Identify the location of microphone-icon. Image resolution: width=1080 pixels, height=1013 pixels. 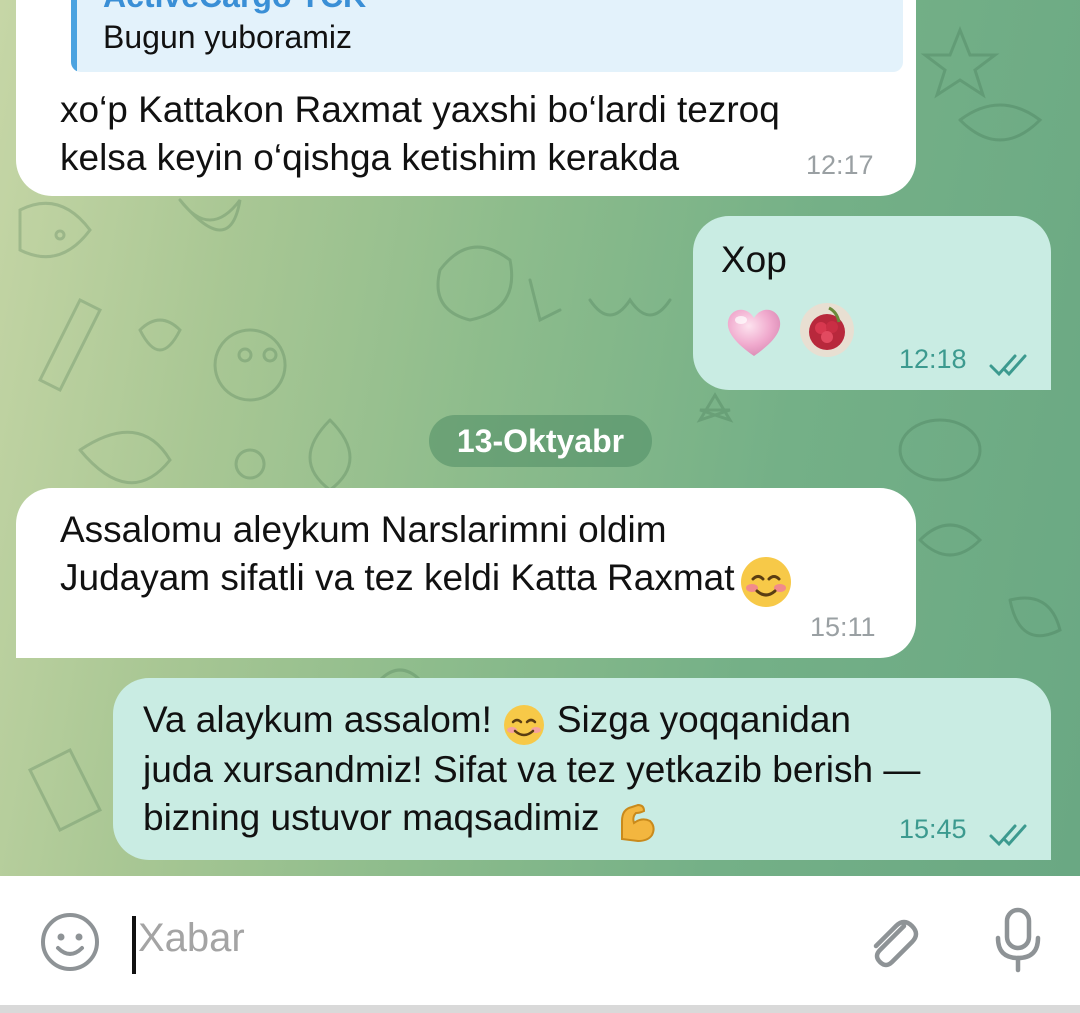
(1018, 942).